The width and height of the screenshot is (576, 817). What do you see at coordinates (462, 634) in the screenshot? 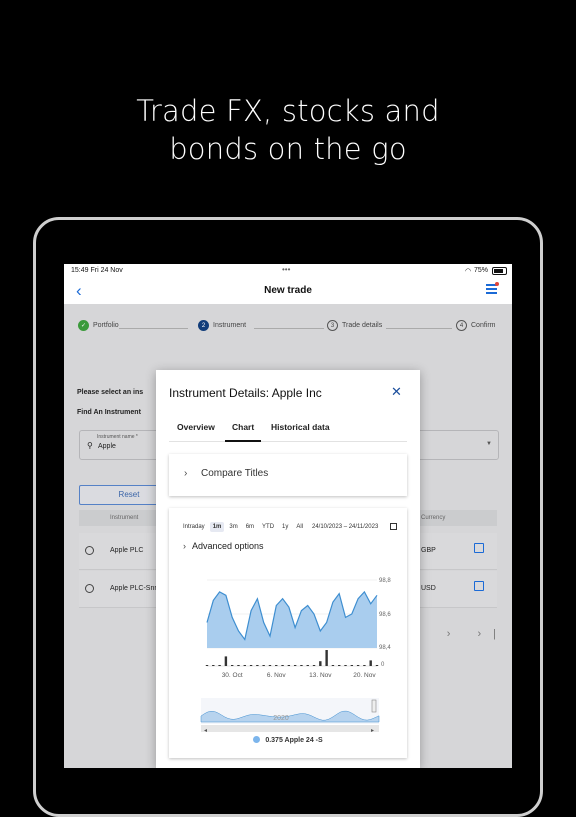
I see `pagination-controls: ‹ › ›|` at bounding box center [462, 634].